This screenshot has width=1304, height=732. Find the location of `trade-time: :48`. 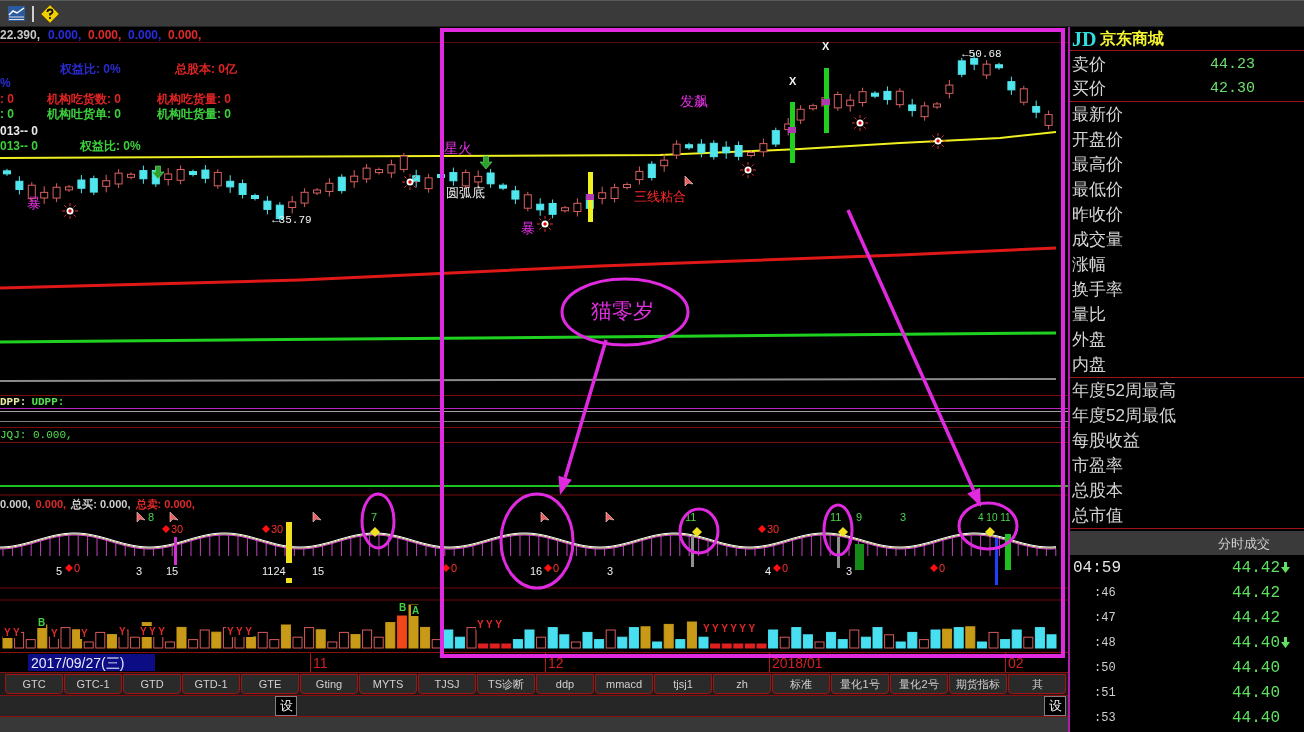

trade-time: :48 is located at coordinates (1105, 642).